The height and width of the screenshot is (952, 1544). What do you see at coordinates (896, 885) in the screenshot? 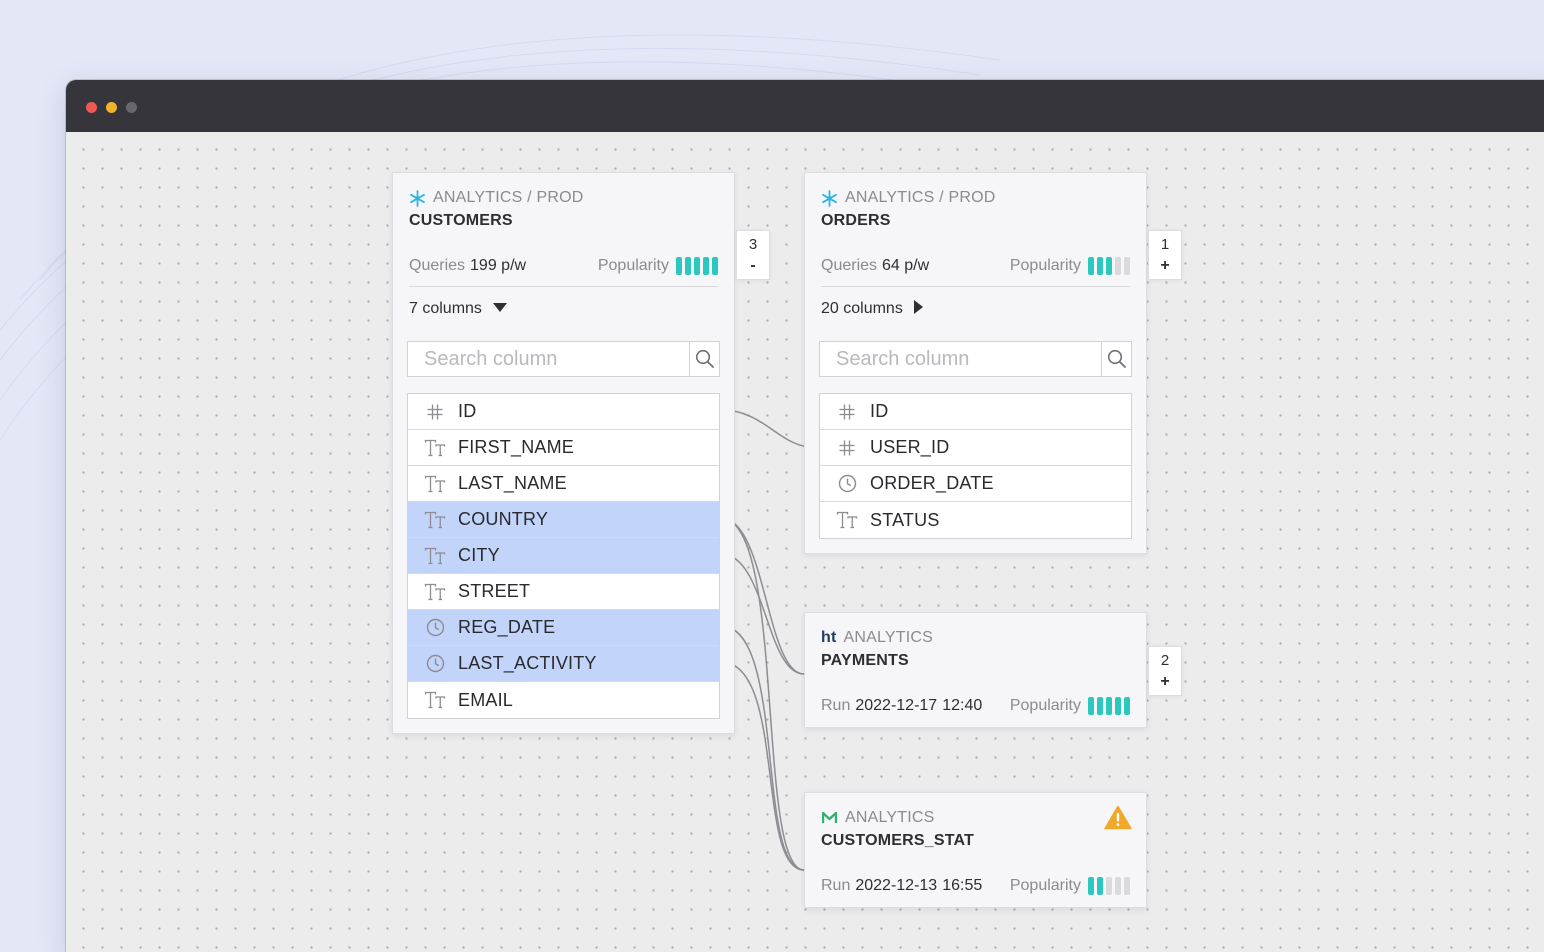
I see `run-date: 2022-12-13` at bounding box center [896, 885].